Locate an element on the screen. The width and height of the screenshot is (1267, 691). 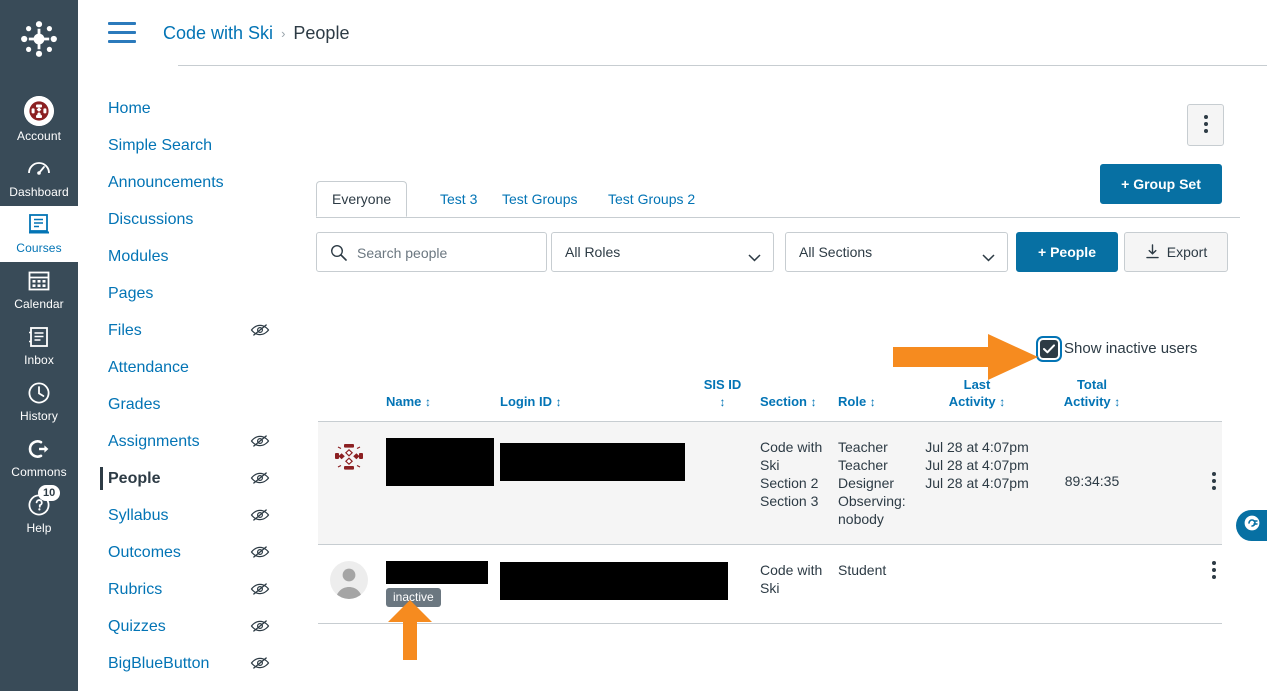
th-login-id: Login ID ↕ is located at coordinates (592, 399).